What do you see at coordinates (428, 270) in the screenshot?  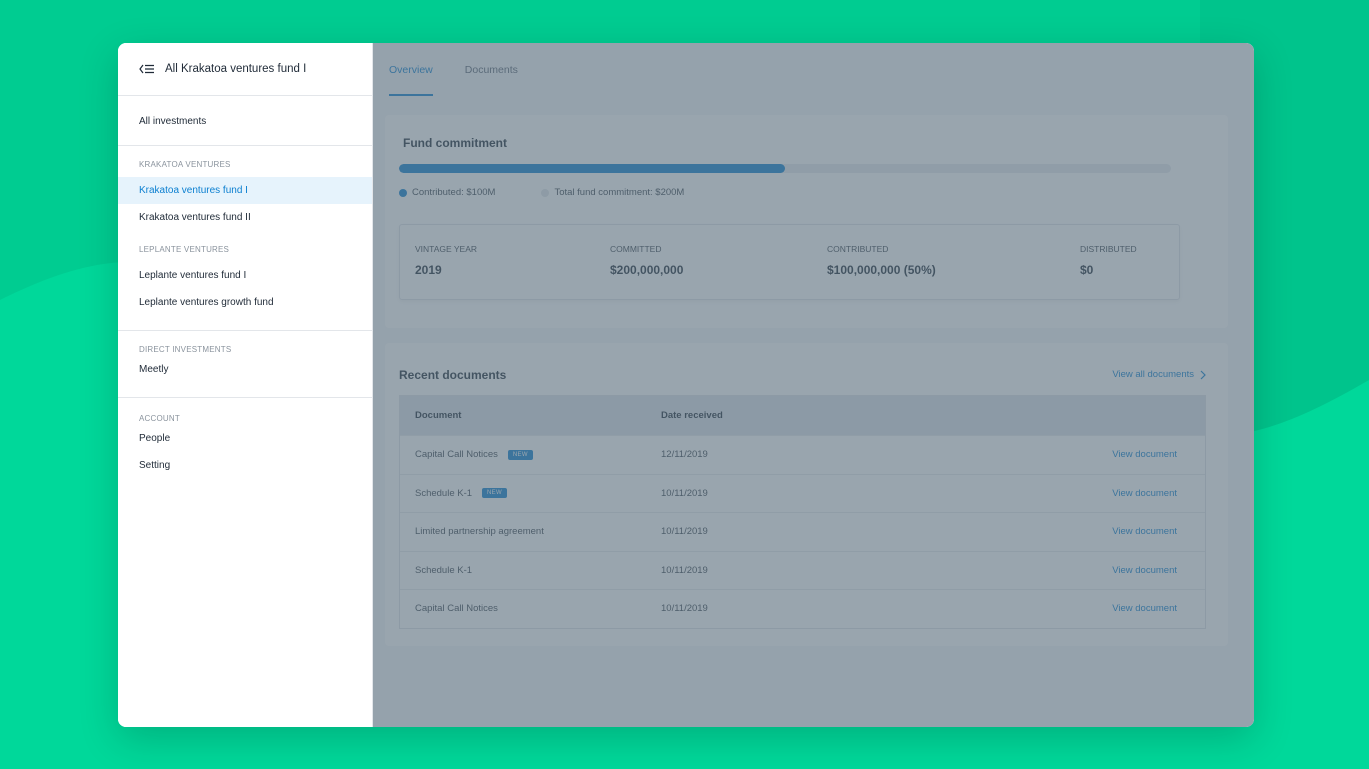 I see `stat-value: 2019` at bounding box center [428, 270].